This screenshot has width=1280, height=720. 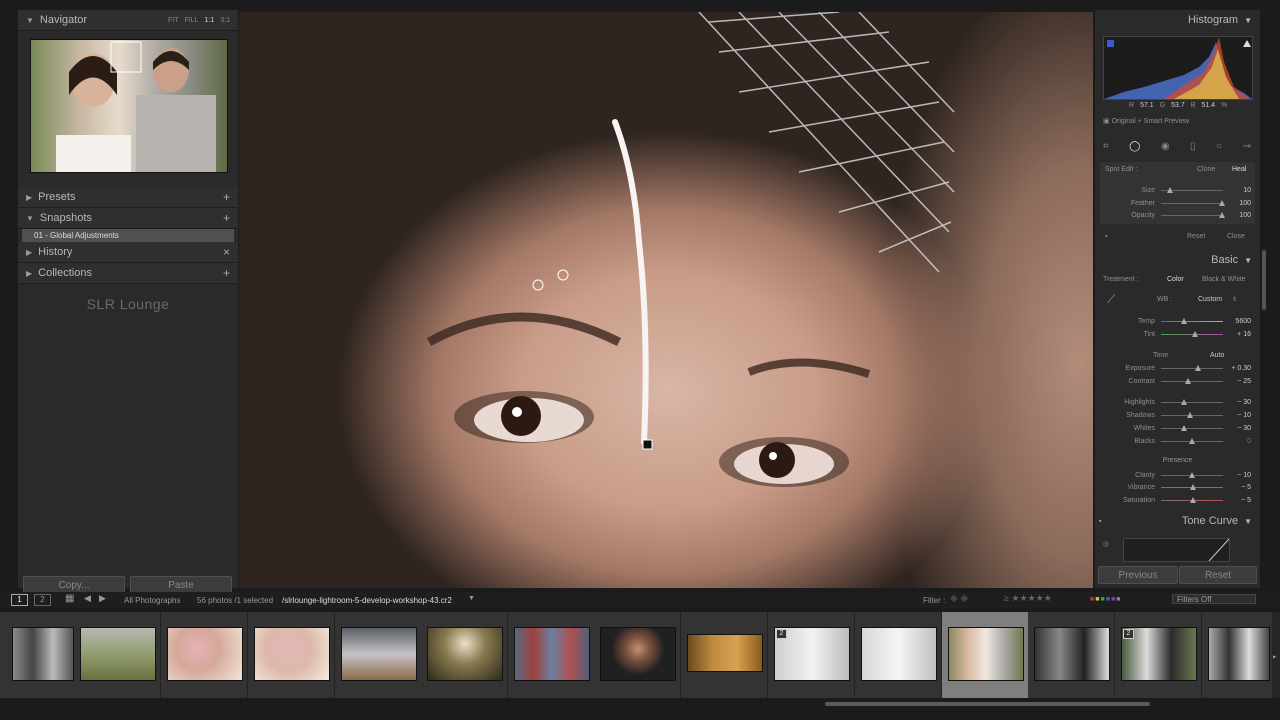 I want to click on exposure-slider: Exposure + 0.30, so click(x=1177, y=368).